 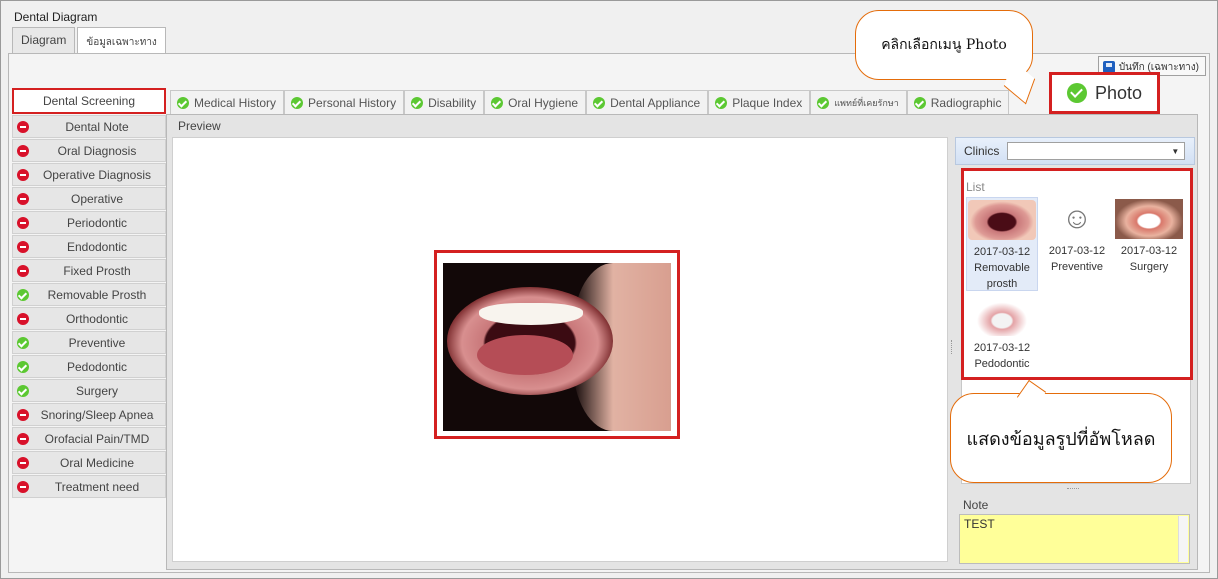 I want to click on menu-item-removable-prosth: Removable Prosth, so click(x=89, y=294).